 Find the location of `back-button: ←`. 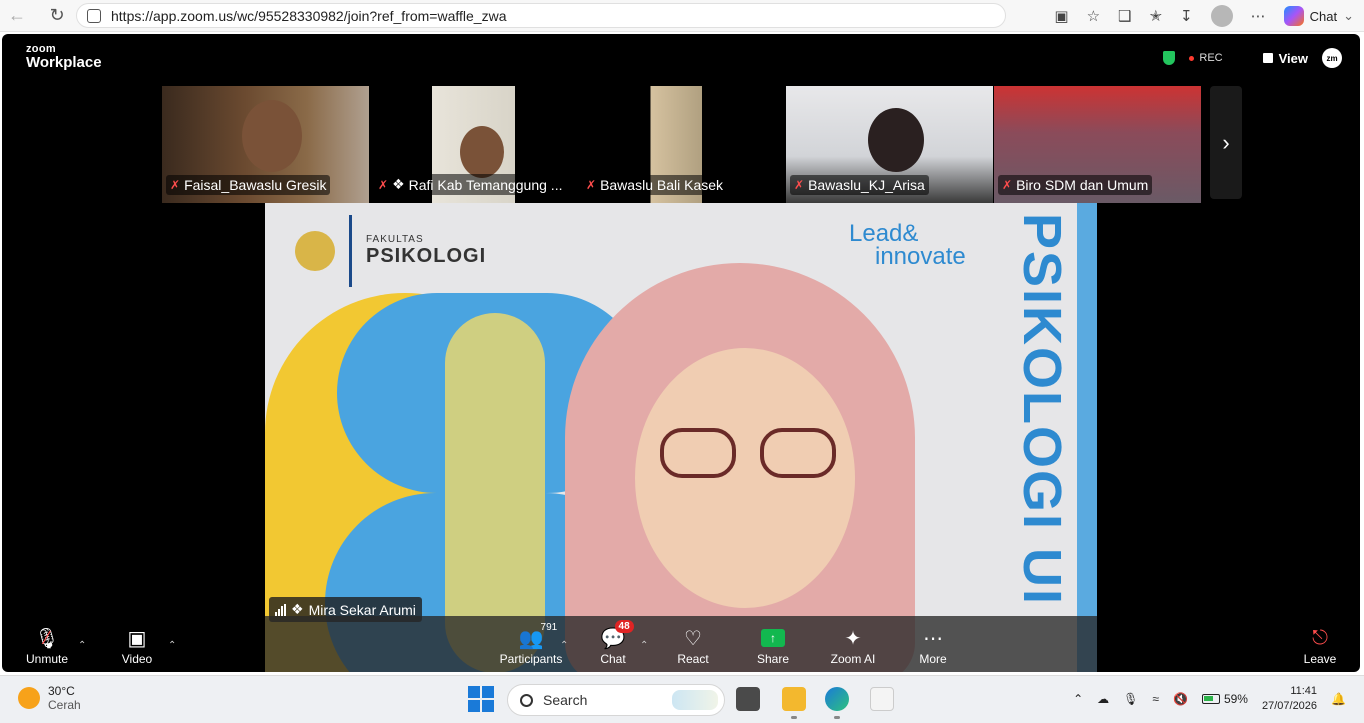

back-button: ← is located at coordinates (17, 16).